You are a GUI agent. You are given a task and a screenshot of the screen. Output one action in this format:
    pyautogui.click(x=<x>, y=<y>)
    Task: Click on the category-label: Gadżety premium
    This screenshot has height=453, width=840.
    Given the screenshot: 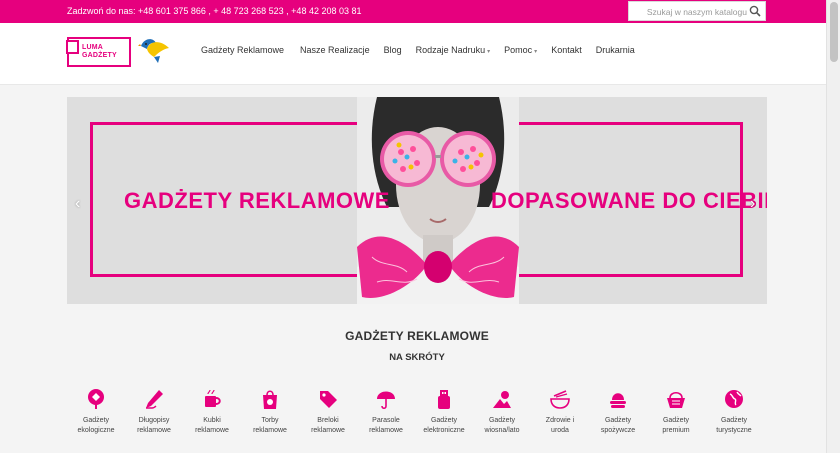 What is the action you would take?
    pyautogui.click(x=676, y=425)
    